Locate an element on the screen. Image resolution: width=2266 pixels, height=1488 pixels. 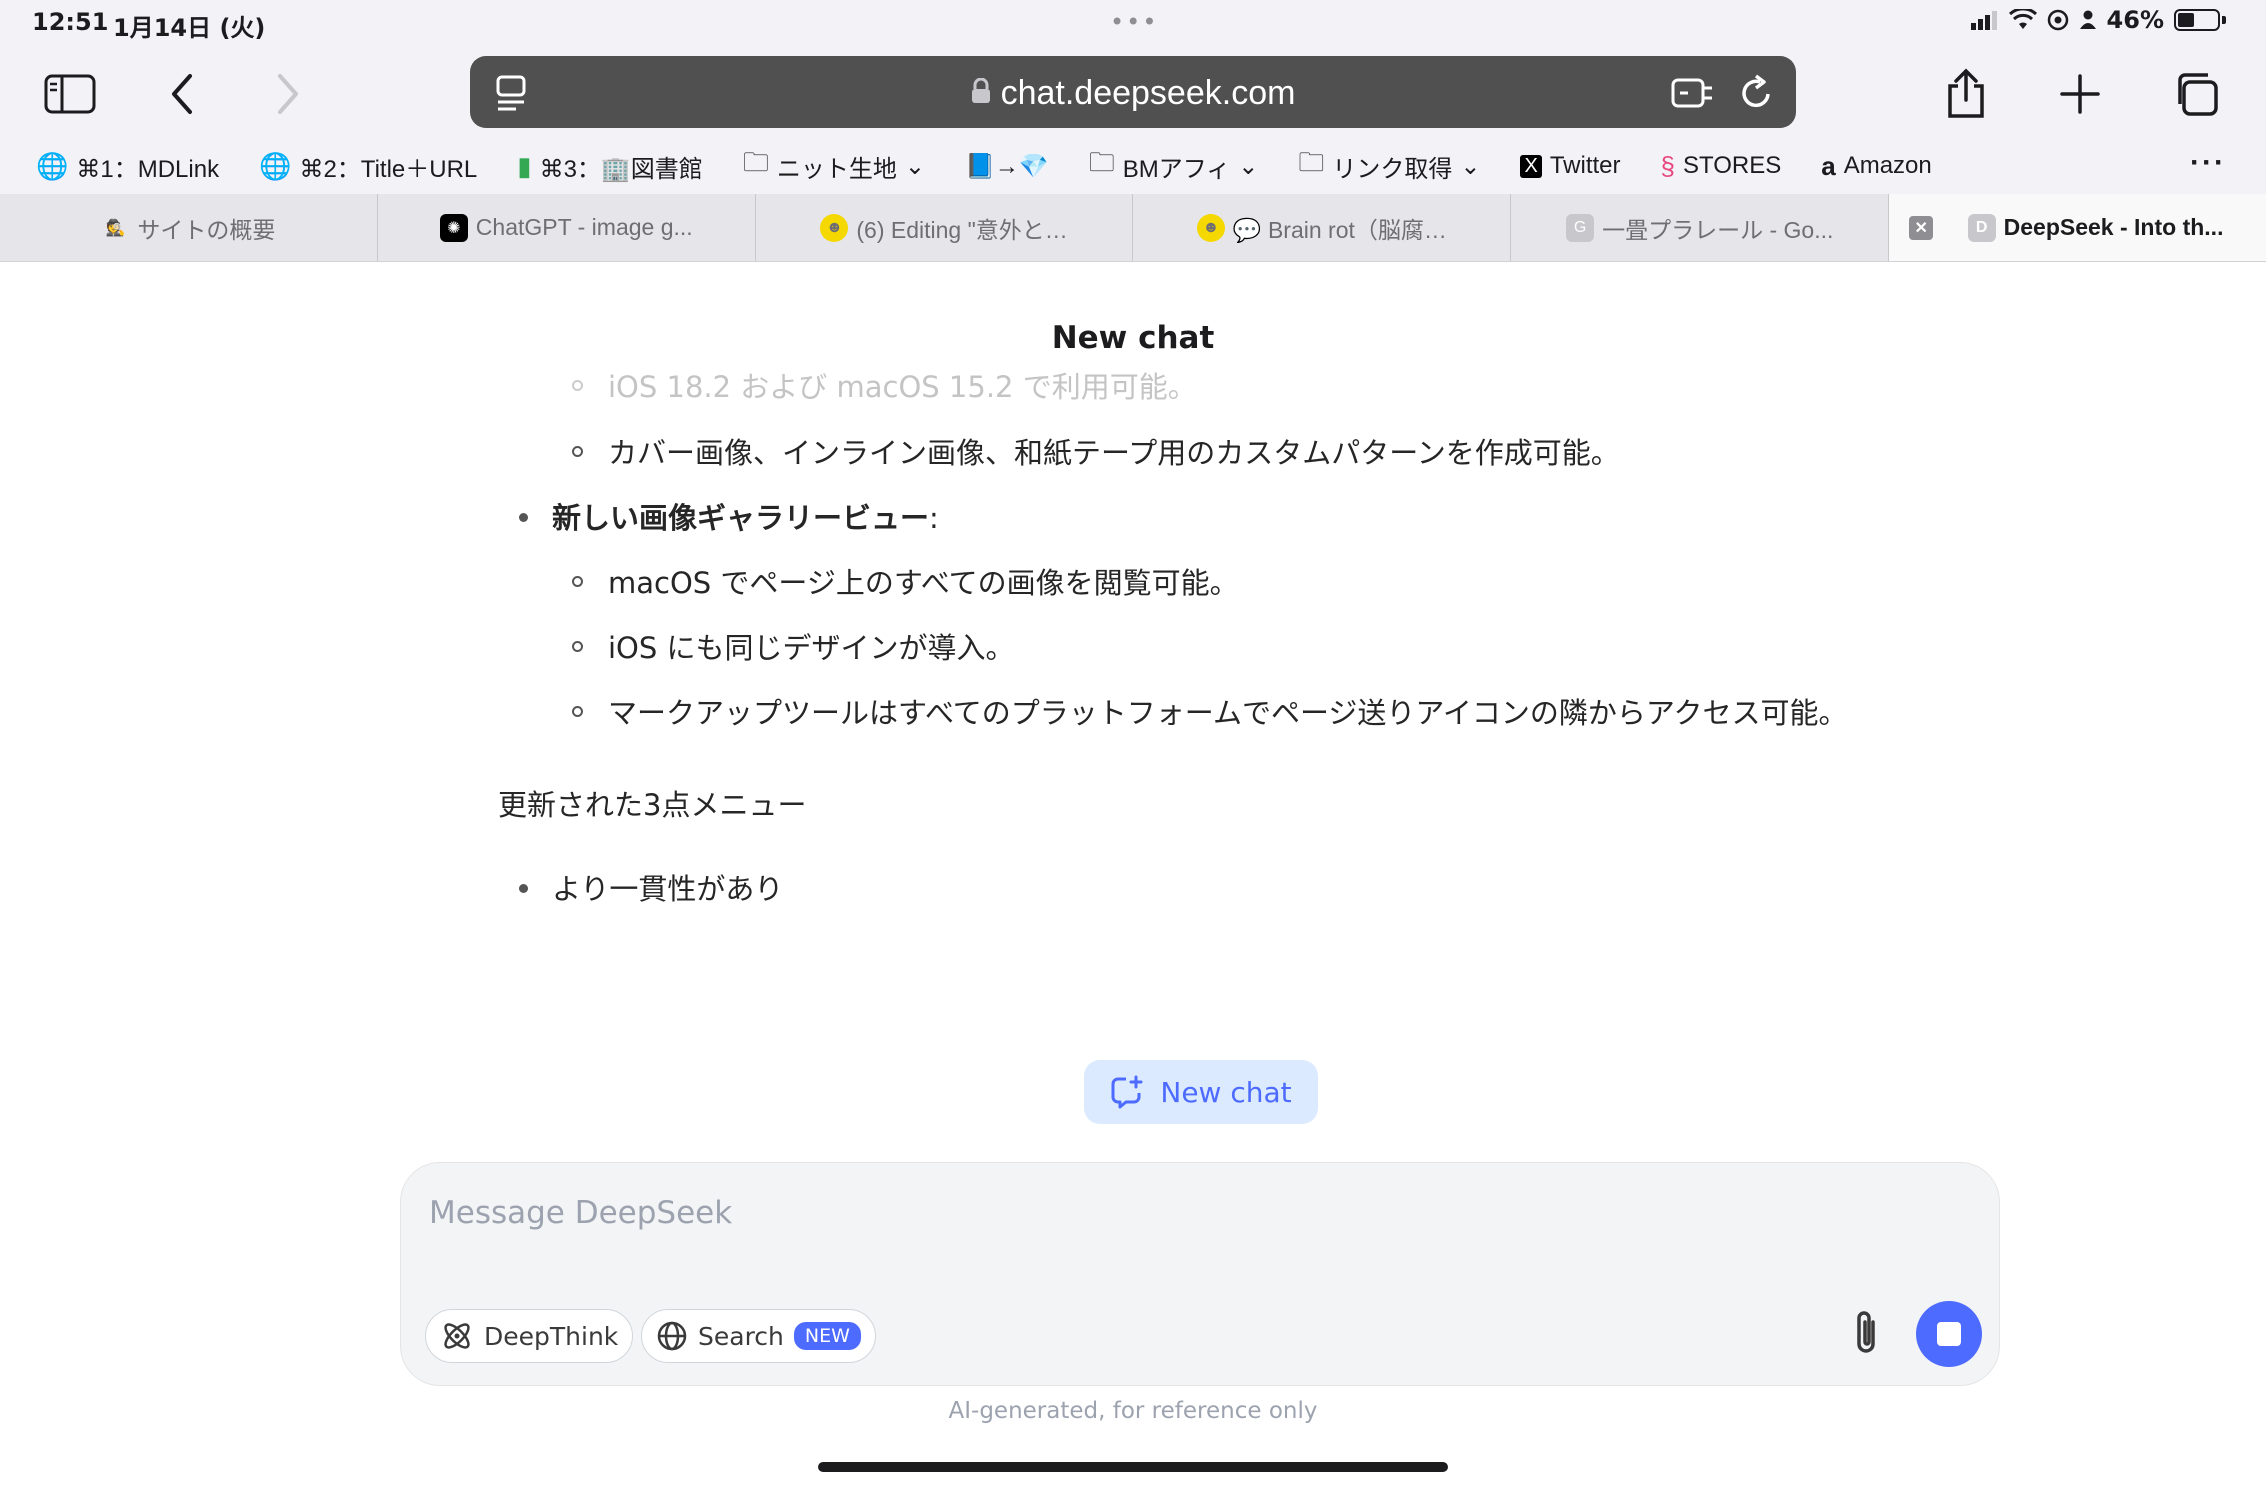
more-icon: ··· is located at coordinates (2208, 163).